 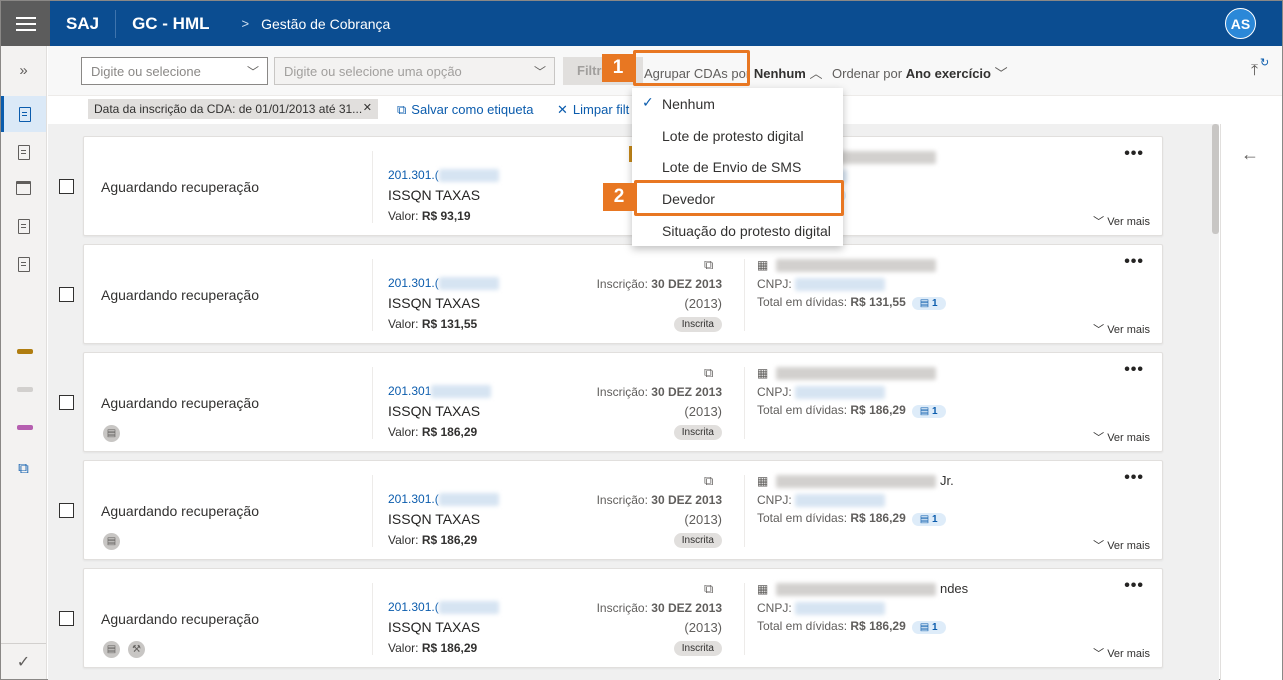 What do you see at coordinates (1215, 179) in the screenshot?
I see `scrollbar-thumb` at bounding box center [1215, 179].